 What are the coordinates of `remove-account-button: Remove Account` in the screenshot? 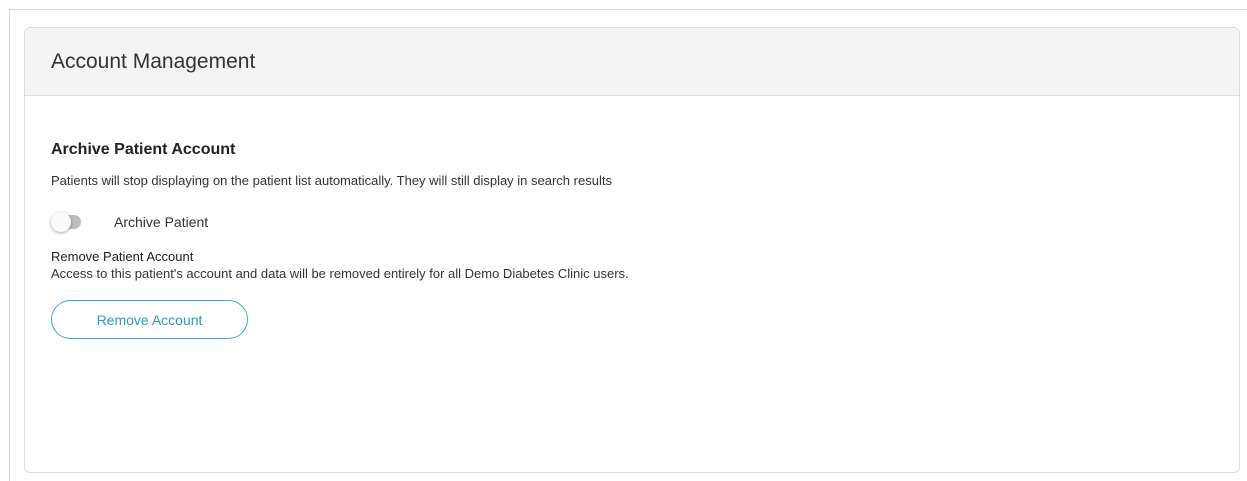 It's located at (149, 319).